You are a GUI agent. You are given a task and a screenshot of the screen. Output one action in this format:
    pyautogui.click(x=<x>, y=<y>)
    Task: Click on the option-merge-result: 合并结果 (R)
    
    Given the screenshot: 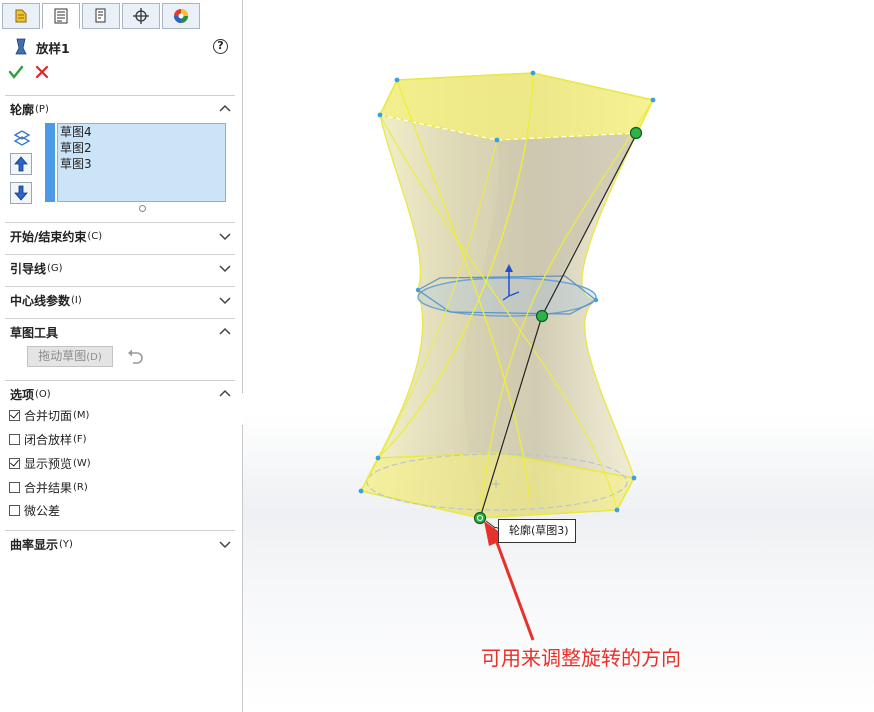 What is the action you would take?
    pyautogui.click(x=48, y=487)
    